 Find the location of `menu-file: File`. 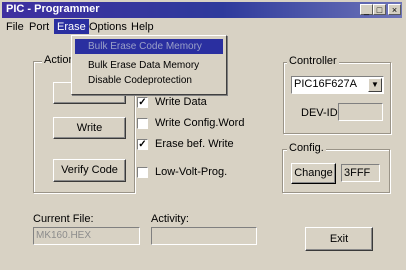

menu-file: File is located at coordinates (15, 27).